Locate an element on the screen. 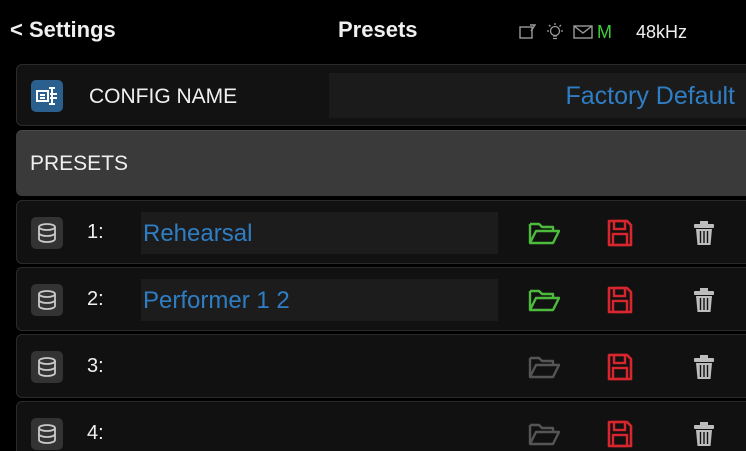 The image size is (746, 451). preset-row: 1: Rehearsal is located at coordinates (381, 232).